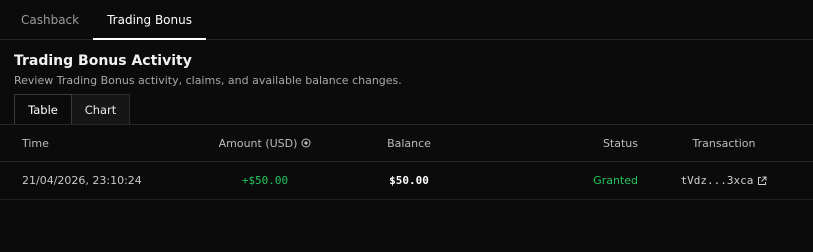 Image resolution: width=813 pixels, height=252 pixels. What do you see at coordinates (306, 143) in the screenshot?
I see `info-circle-icon` at bounding box center [306, 143].